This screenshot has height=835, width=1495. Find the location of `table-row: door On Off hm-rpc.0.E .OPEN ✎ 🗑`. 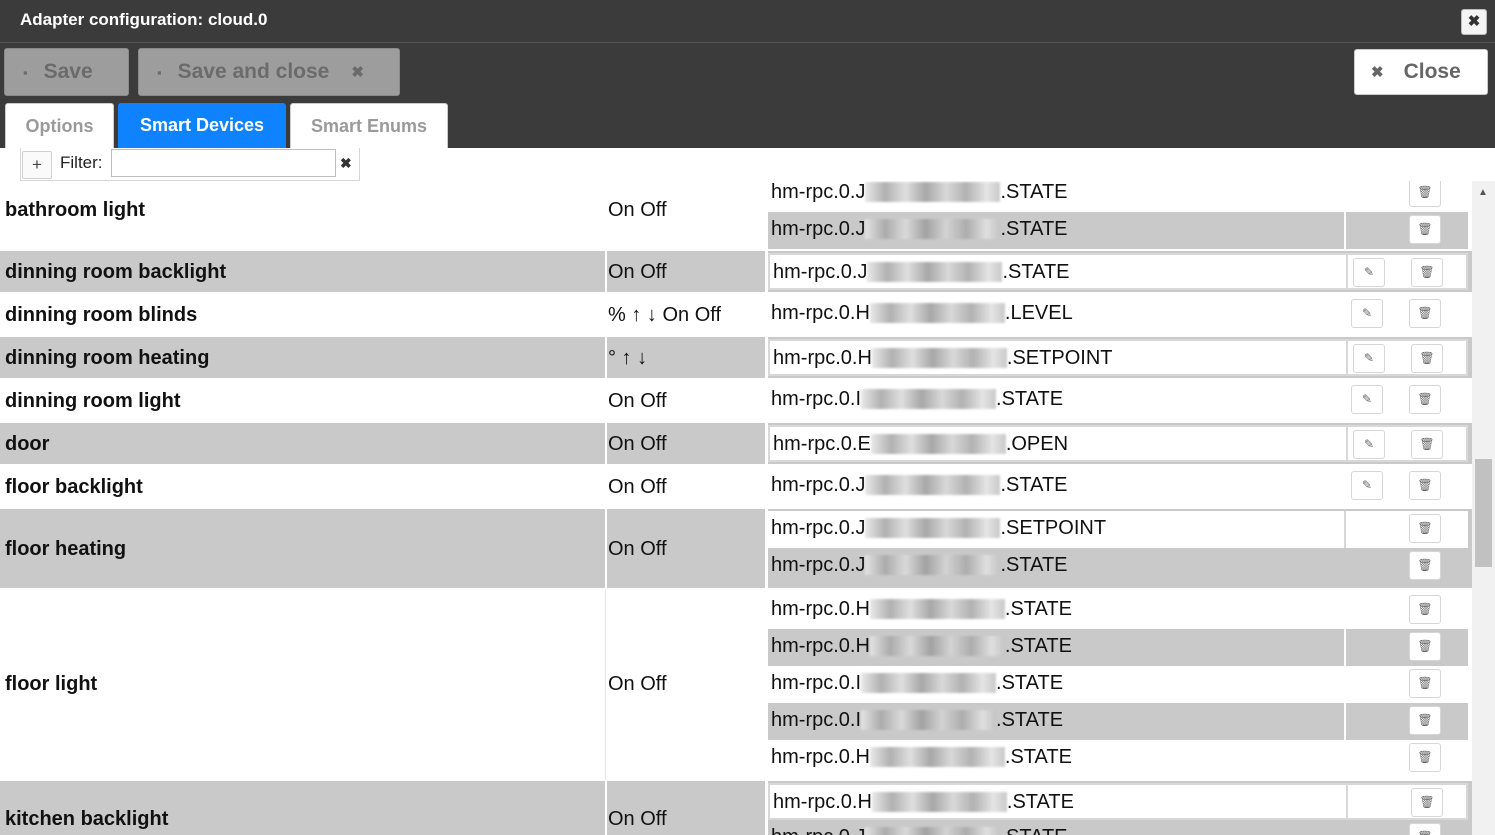

table-row: door On Off hm-rpc.0.E .OPEN ✎ 🗑 is located at coordinates (736, 443).